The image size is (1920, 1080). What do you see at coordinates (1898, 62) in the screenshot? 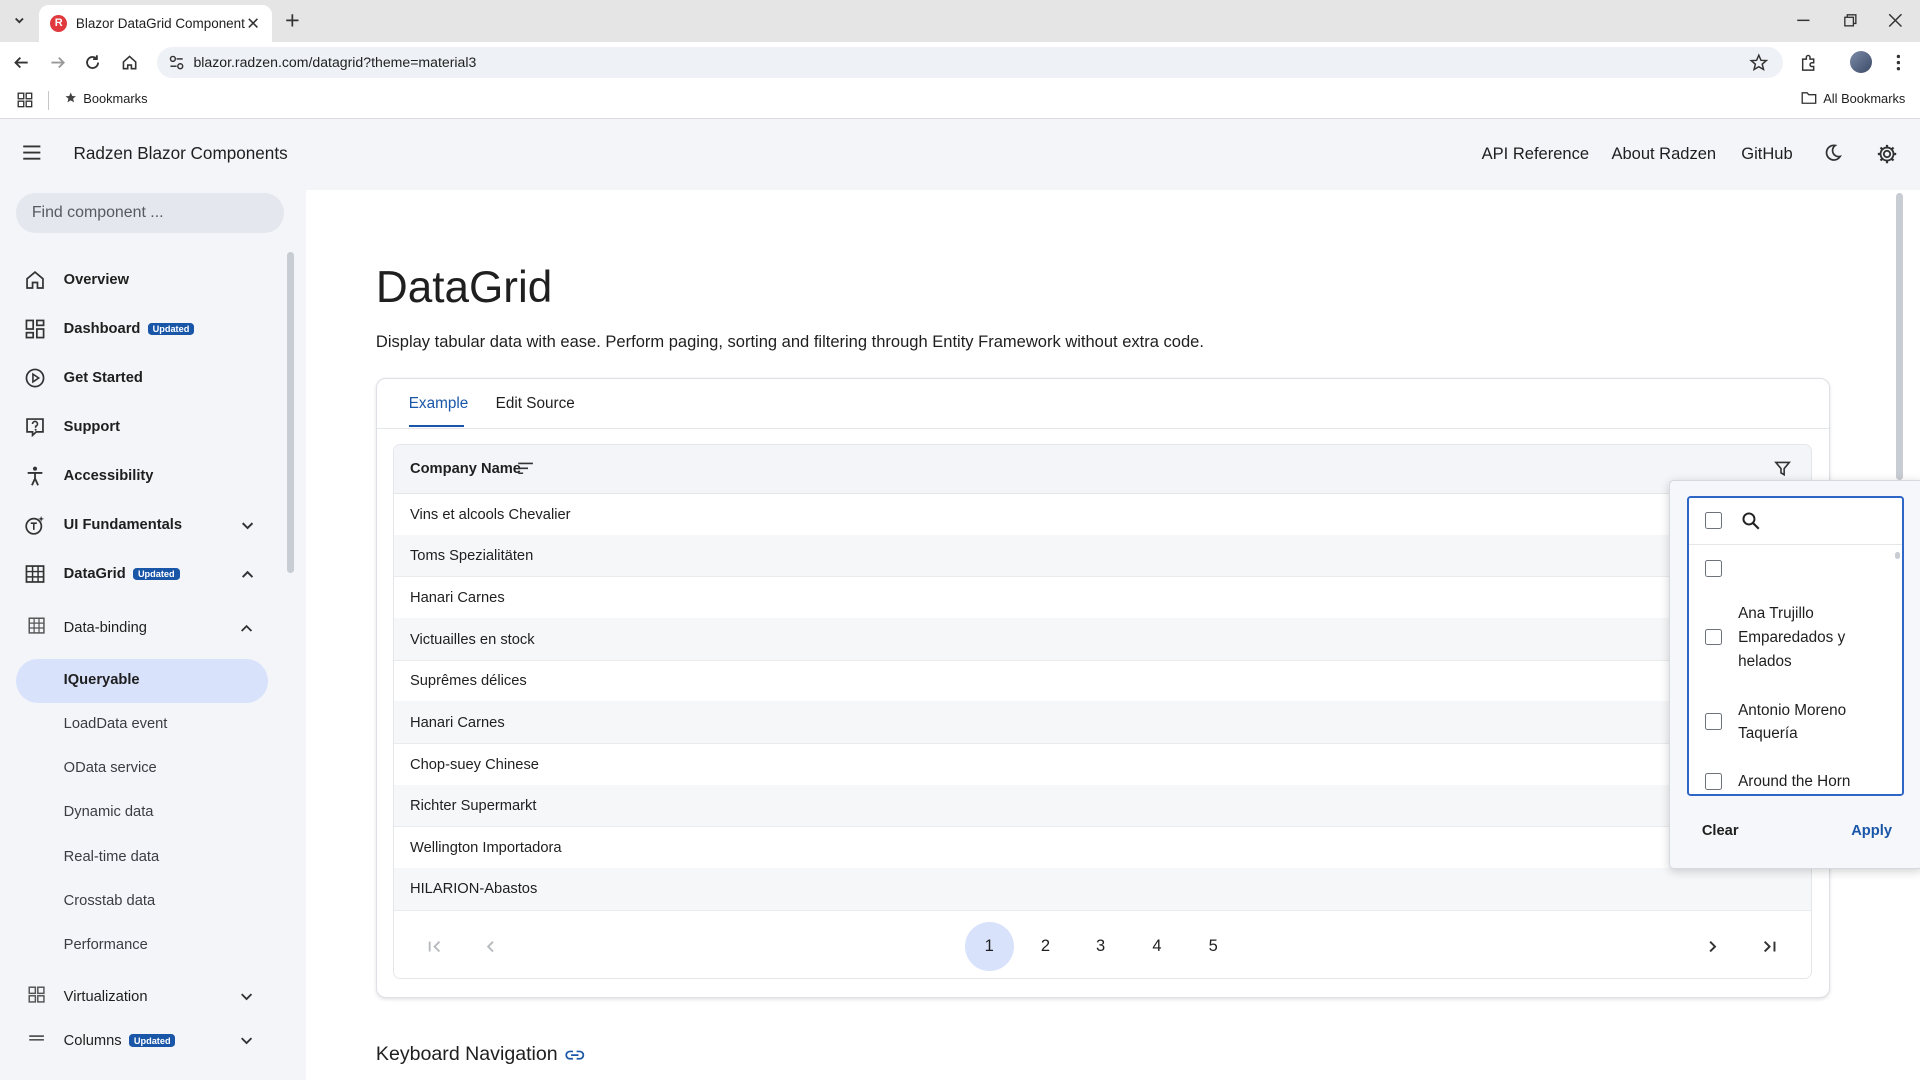
I see `more-vert-icon` at bounding box center [1898, 62].